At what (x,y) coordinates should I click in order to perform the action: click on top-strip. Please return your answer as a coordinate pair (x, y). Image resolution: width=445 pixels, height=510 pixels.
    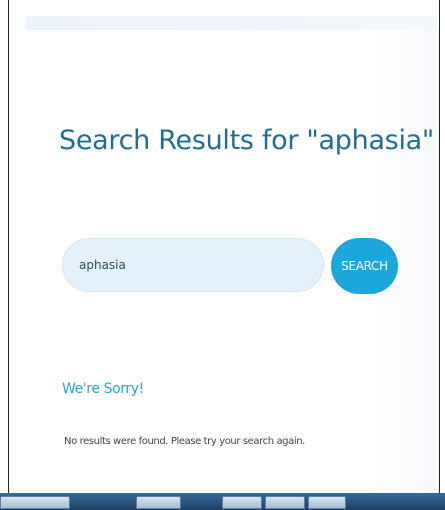
    Looking at the image, I should click on (232, 23).